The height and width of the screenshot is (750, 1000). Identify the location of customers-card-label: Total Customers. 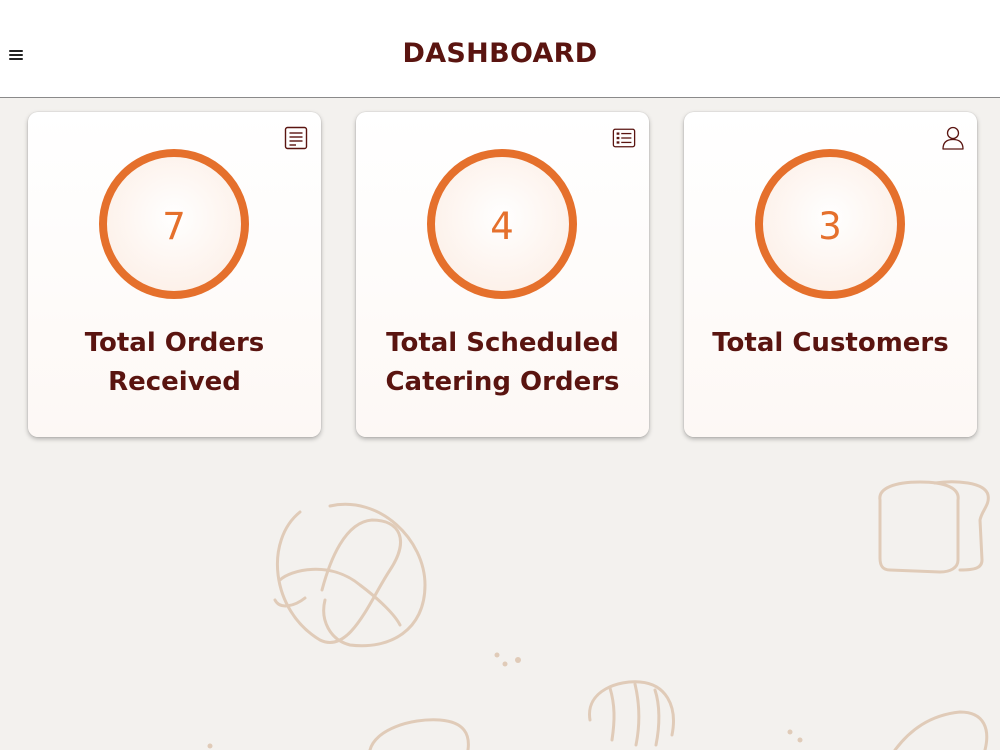
(830, 343).